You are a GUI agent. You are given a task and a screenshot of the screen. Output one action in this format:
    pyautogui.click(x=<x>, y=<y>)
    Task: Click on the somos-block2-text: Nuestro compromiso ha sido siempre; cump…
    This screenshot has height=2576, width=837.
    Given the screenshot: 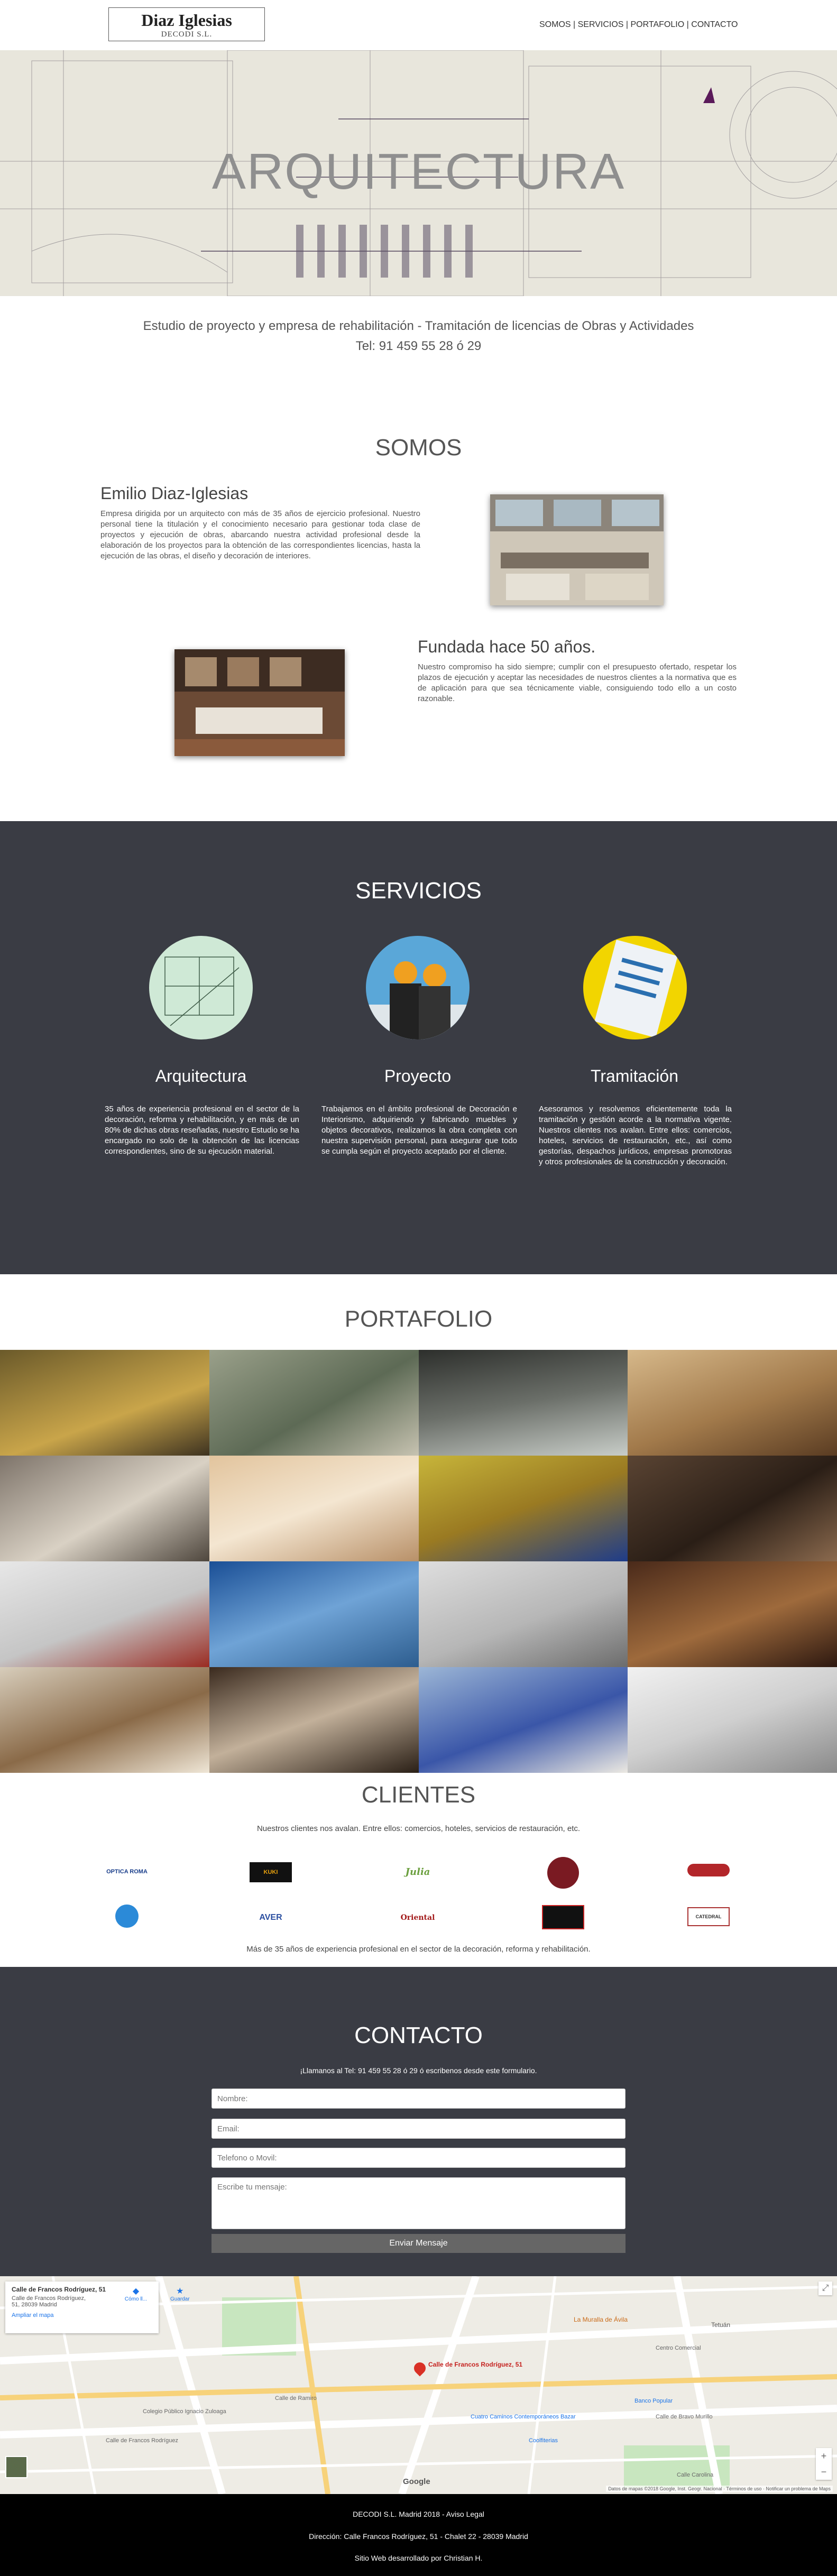 What is the action you would take?
    pyautogui.click(x=577, y=683)
    